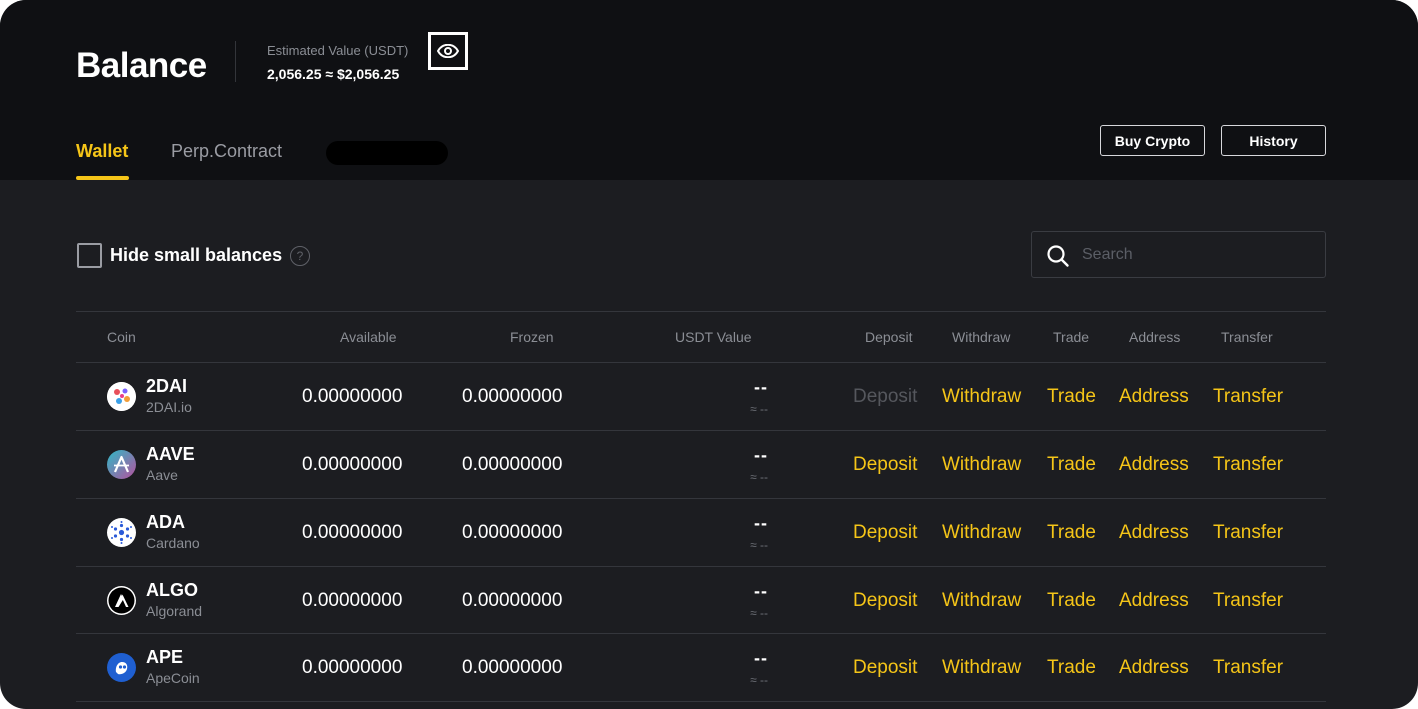  What do you see at coordinates (889, 337) in the screenshot?
I see `column-header-deposit: Deposit` at bounding box center [889, 337].